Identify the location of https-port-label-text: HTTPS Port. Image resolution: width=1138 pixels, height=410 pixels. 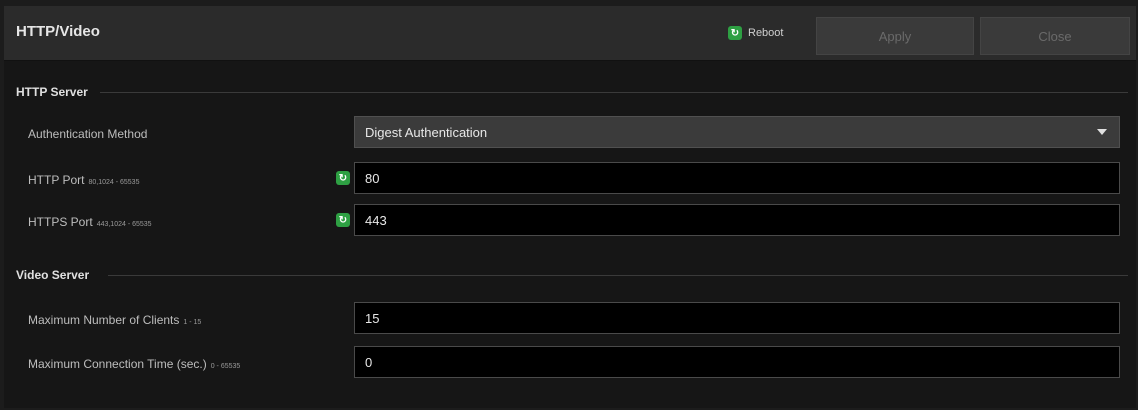
(60, 222).